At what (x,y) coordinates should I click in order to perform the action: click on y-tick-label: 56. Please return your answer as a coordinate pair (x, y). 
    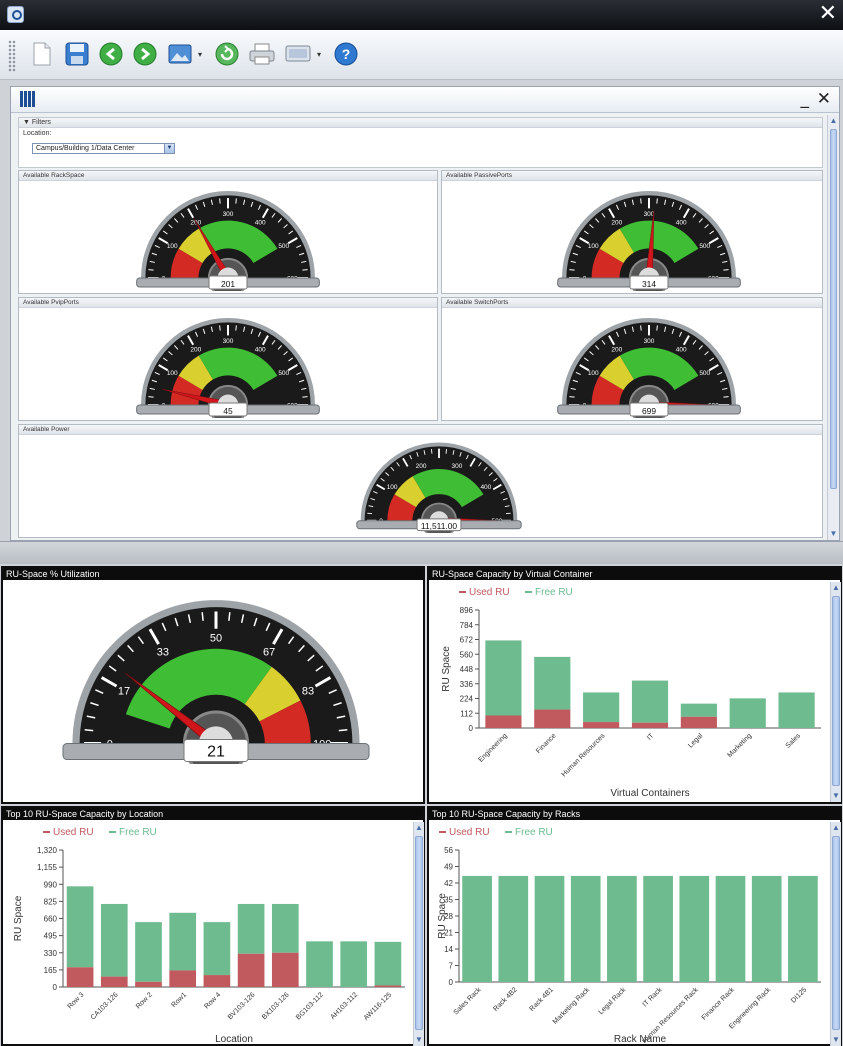
    Looking at the image, I should click on (448, 850).